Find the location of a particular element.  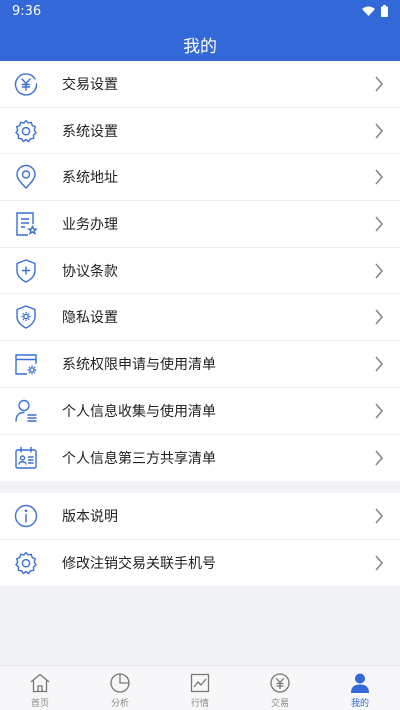

user-icon is located at coordinates (360, 683).